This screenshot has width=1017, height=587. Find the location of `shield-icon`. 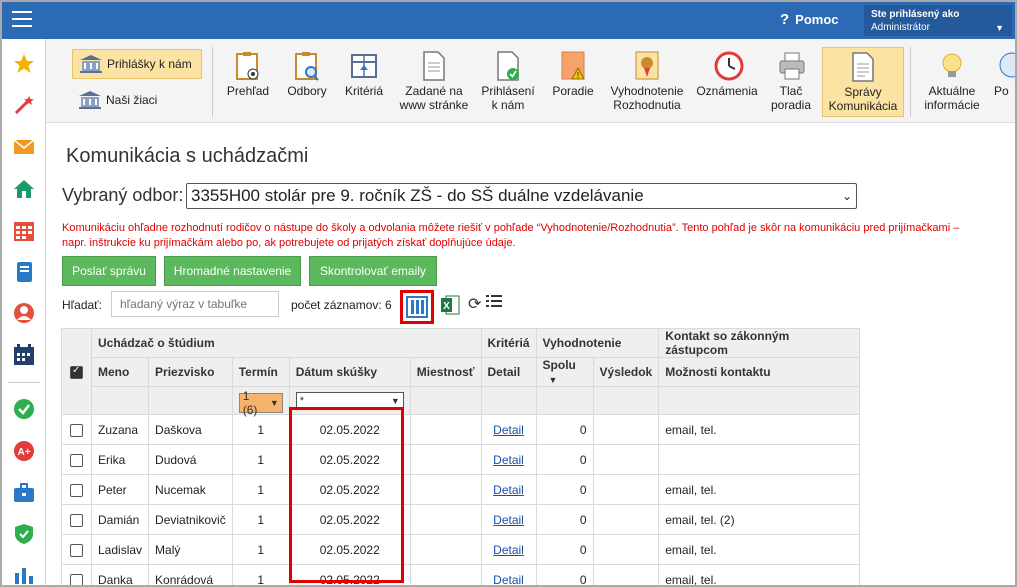

shield-icon is located at coordinates (24, 534).